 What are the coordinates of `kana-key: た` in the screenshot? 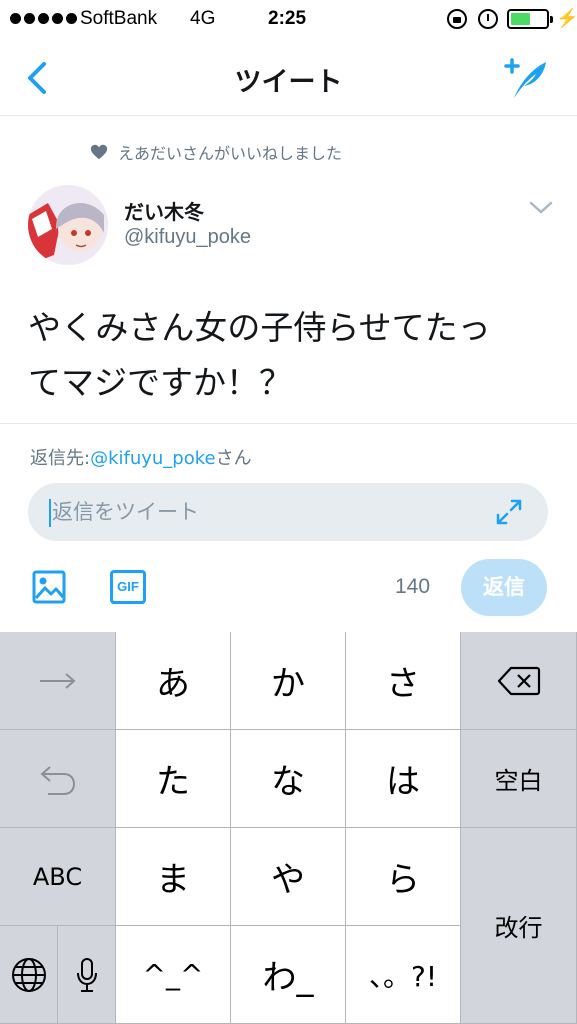 It's located at (173, 779).